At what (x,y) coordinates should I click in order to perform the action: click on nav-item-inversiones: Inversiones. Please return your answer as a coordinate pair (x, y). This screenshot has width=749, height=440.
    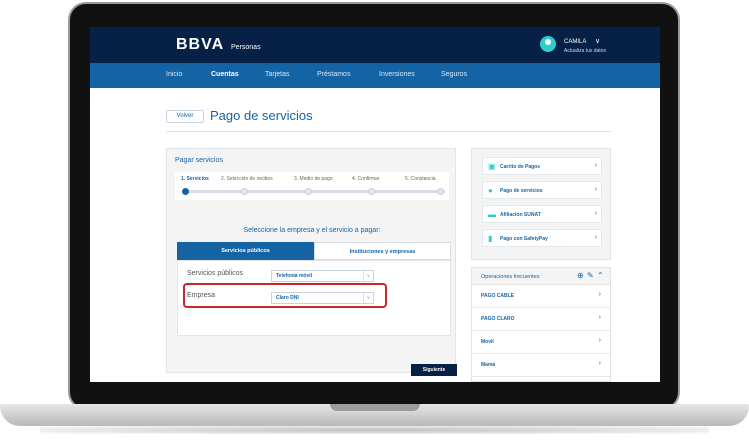
    Looking at the image, I should click on (397, 74).